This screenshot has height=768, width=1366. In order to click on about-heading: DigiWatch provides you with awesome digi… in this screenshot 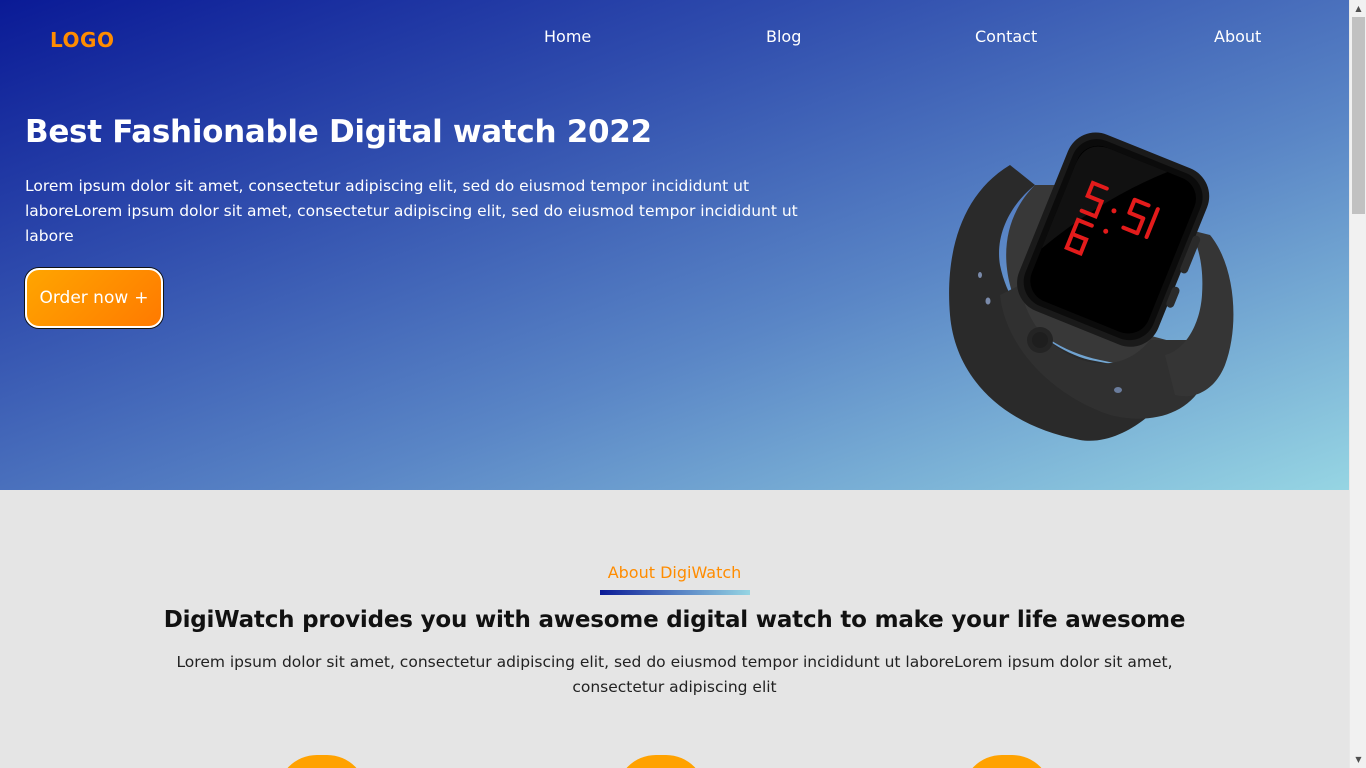, I will do `click(674, 620)`.